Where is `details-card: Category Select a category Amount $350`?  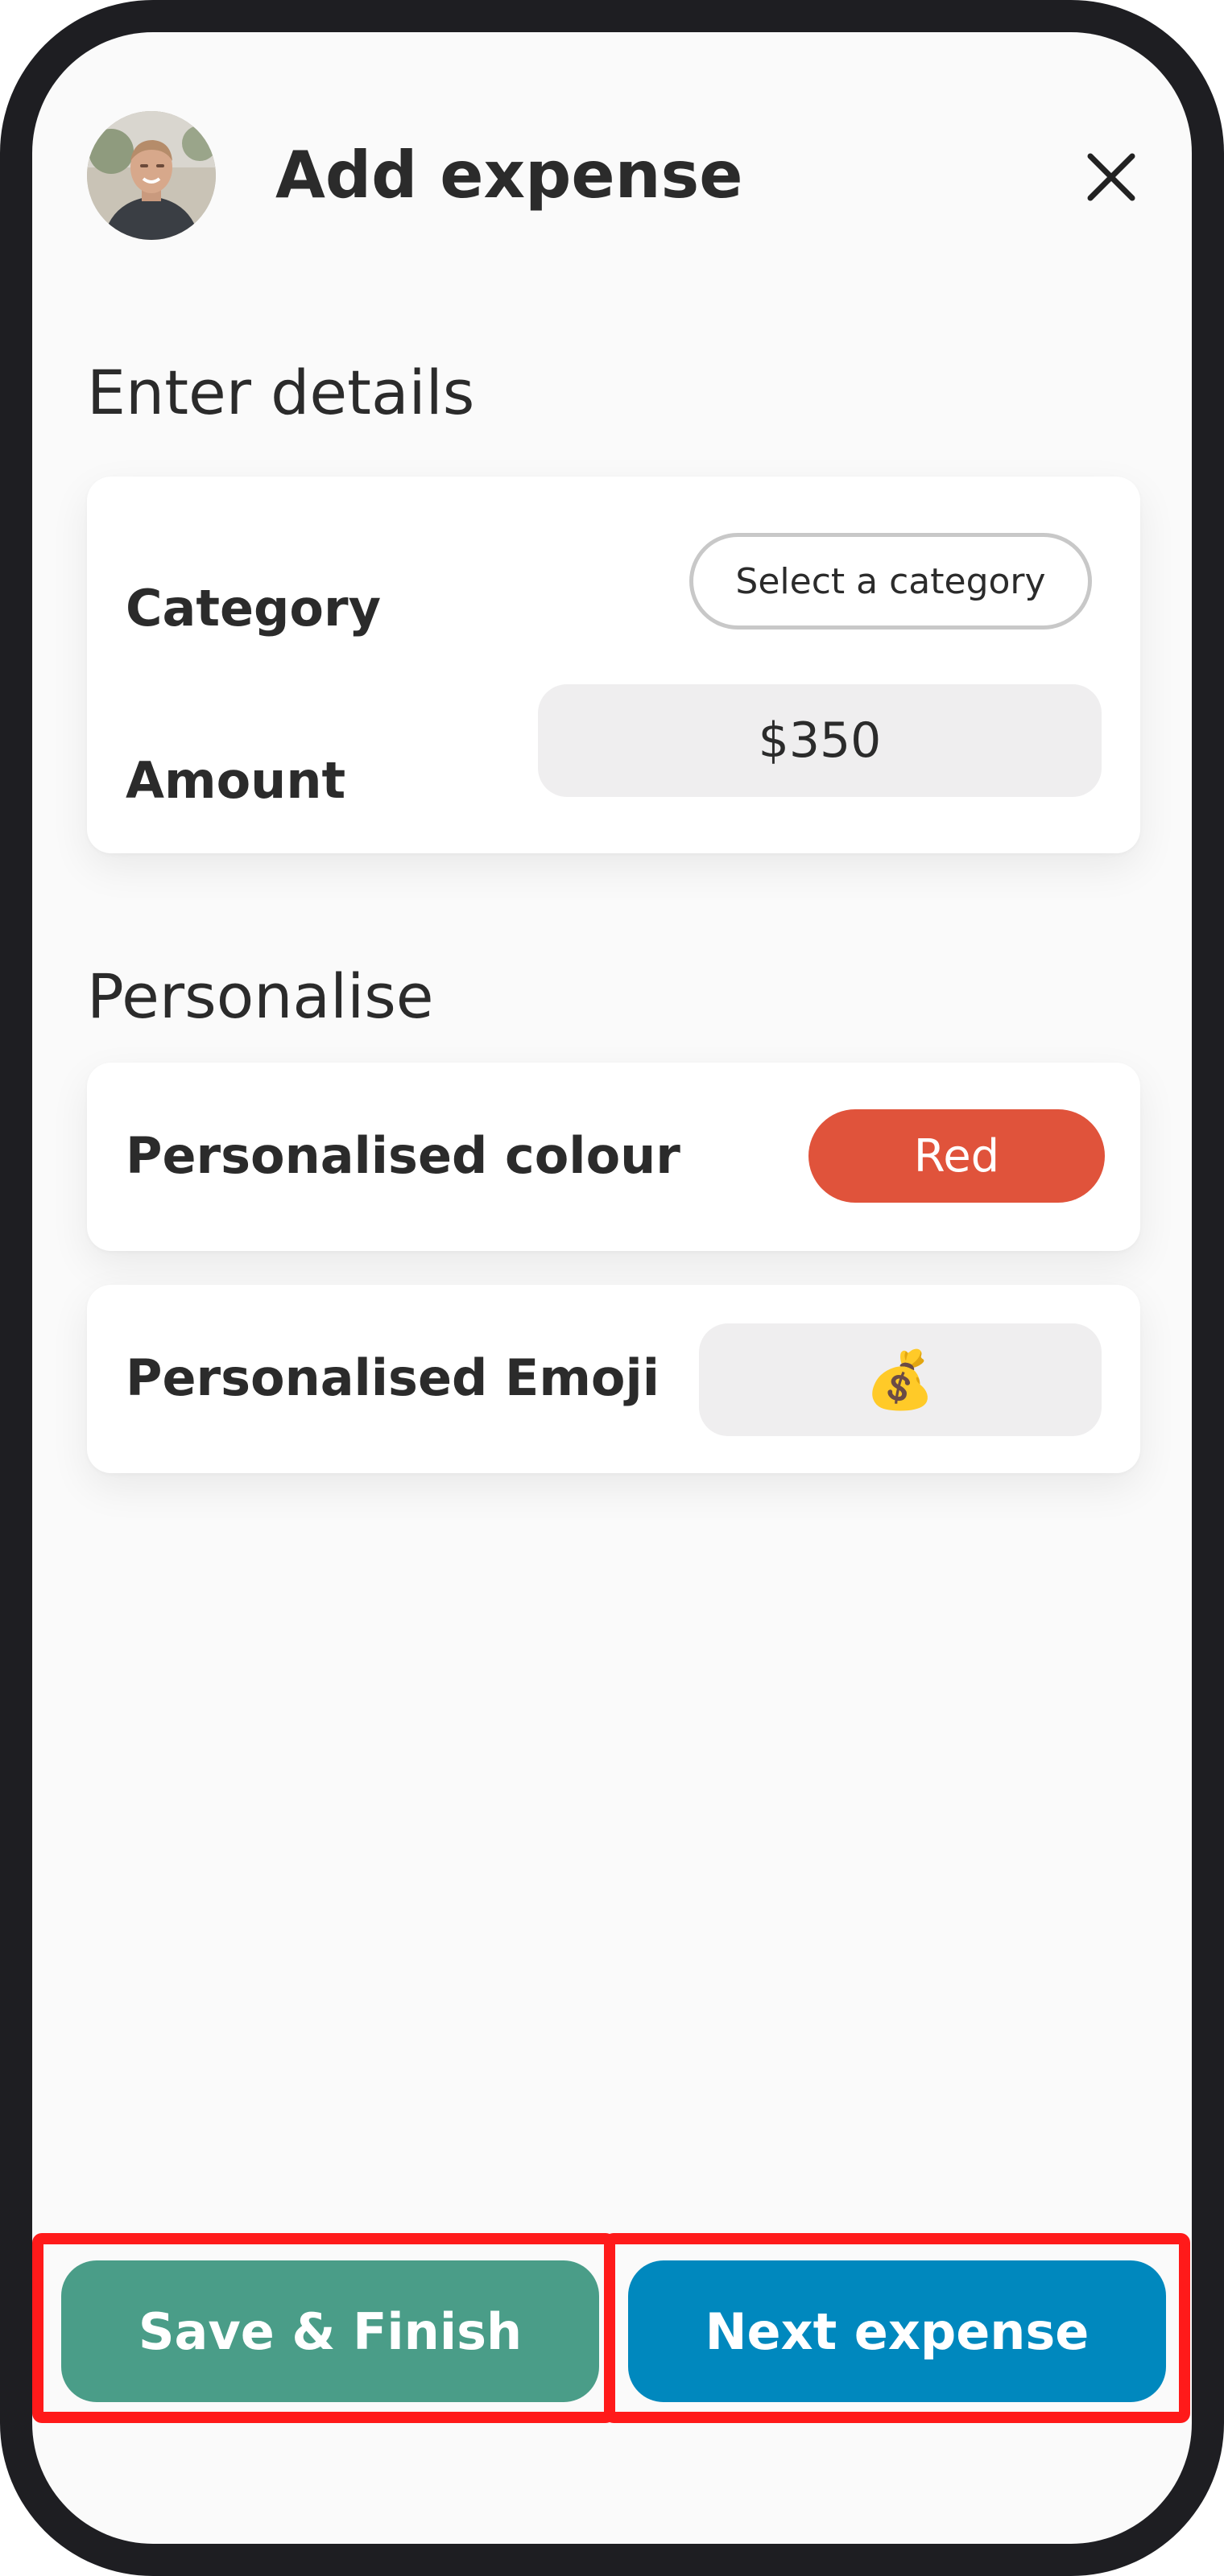 details-card: Category Select a category Amount $350 is located at coordinates (613, 665).